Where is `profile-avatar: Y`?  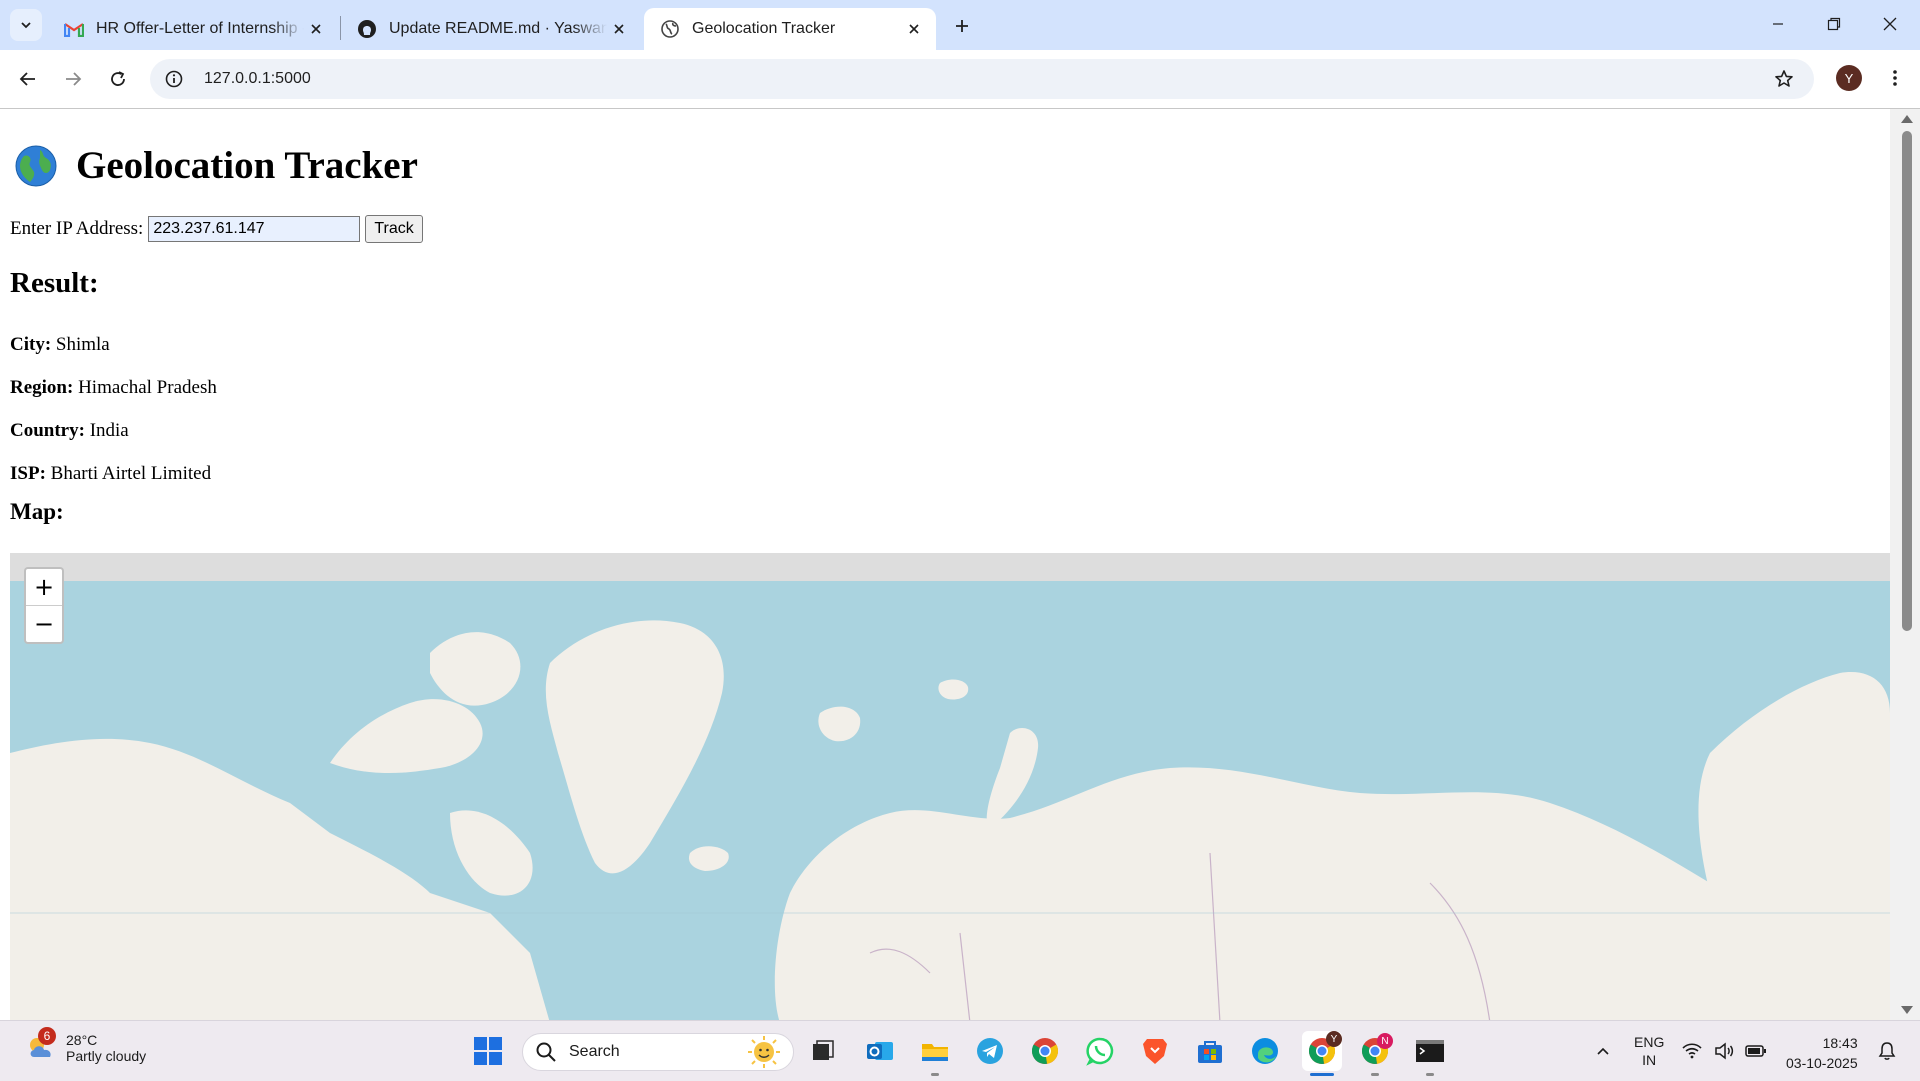
profile-avatar: Y is located at coordinates (1849, 78).